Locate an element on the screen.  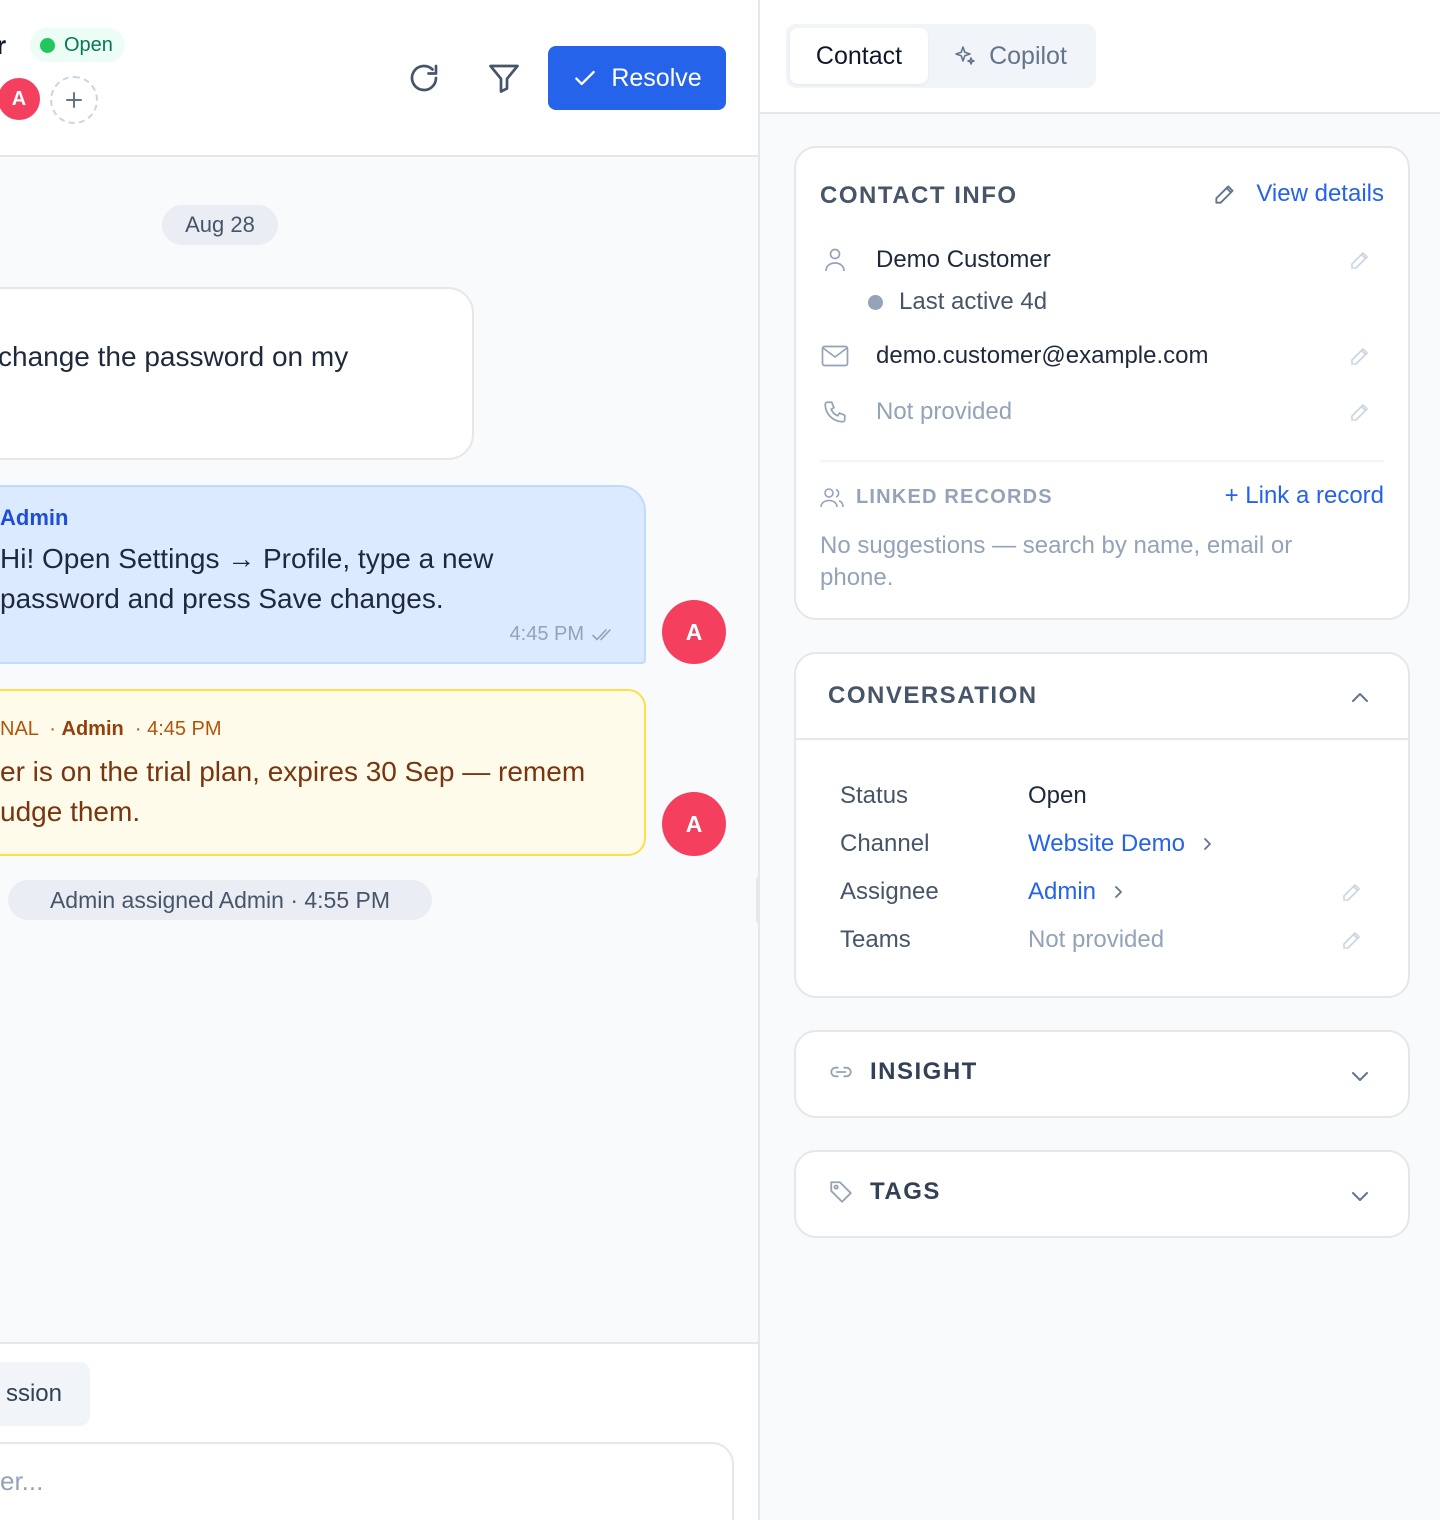
activity-message: Admin assigned Admin · 4:55 PM is located at coordinates (220, 900).